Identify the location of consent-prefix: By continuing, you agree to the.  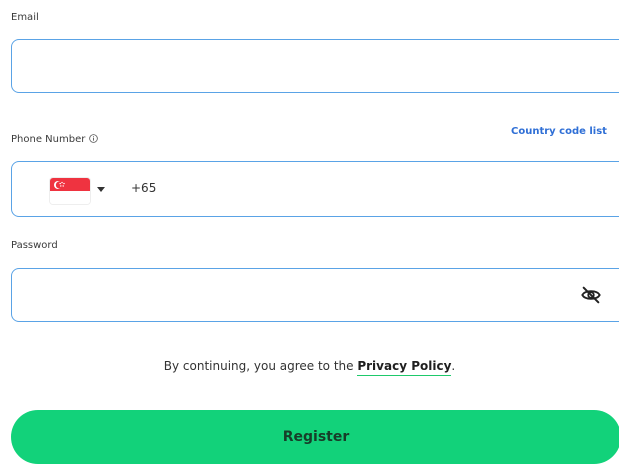
(260, 366).